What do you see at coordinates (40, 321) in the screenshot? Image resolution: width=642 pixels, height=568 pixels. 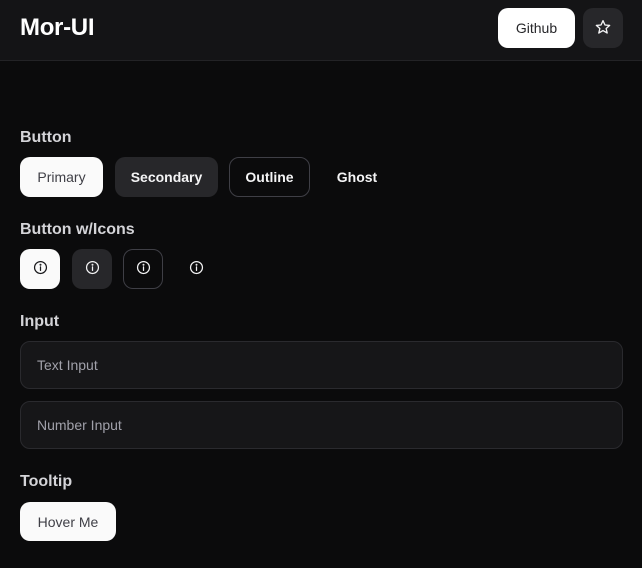 I see `input-section-title: Input` at bounding box center [40, 321].